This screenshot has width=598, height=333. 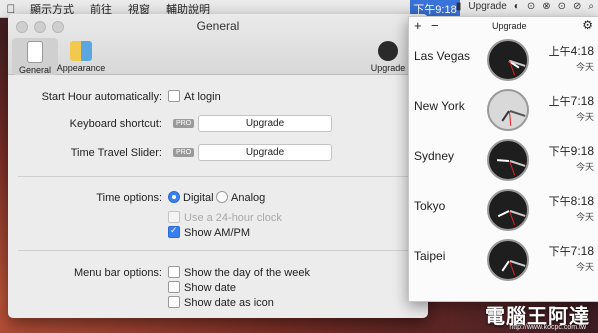 I want to click on show-ampm-checkbox: Show AM/PM, so click(x=209, y=232).